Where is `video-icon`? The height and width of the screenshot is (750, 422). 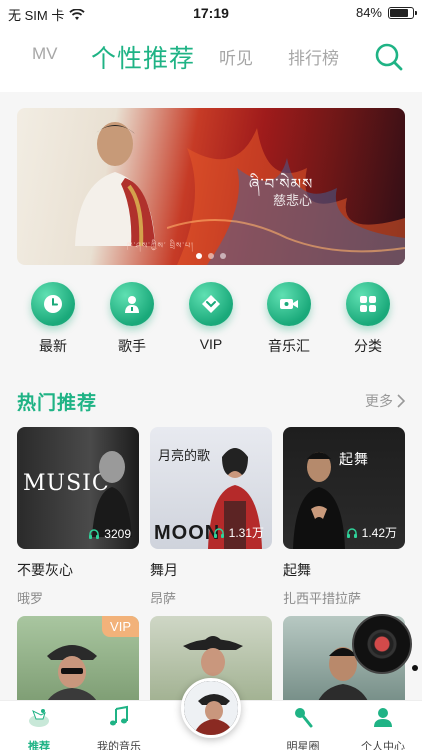
video-icon is located at coordinates (289, 304).